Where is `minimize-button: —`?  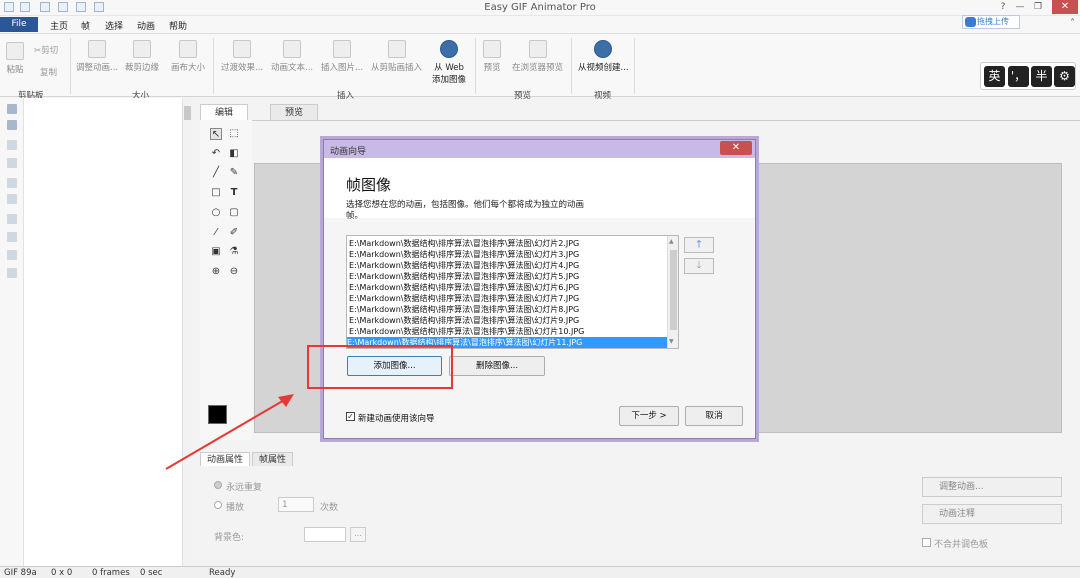 minimize-button: — is located at coordinates (1020, 7).